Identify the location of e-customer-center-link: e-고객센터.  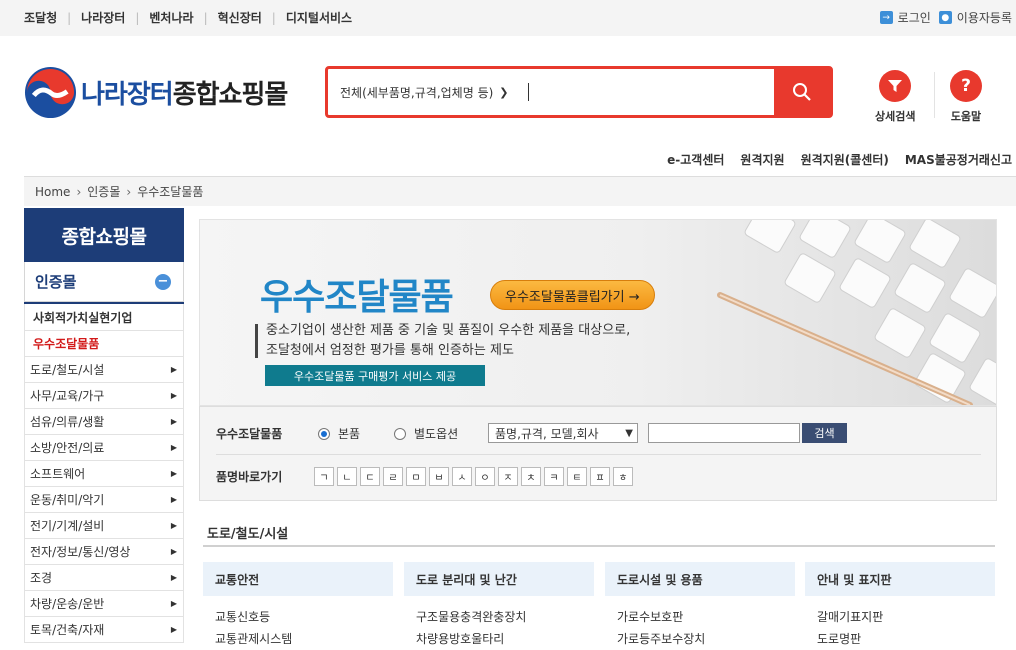
(695, 159).